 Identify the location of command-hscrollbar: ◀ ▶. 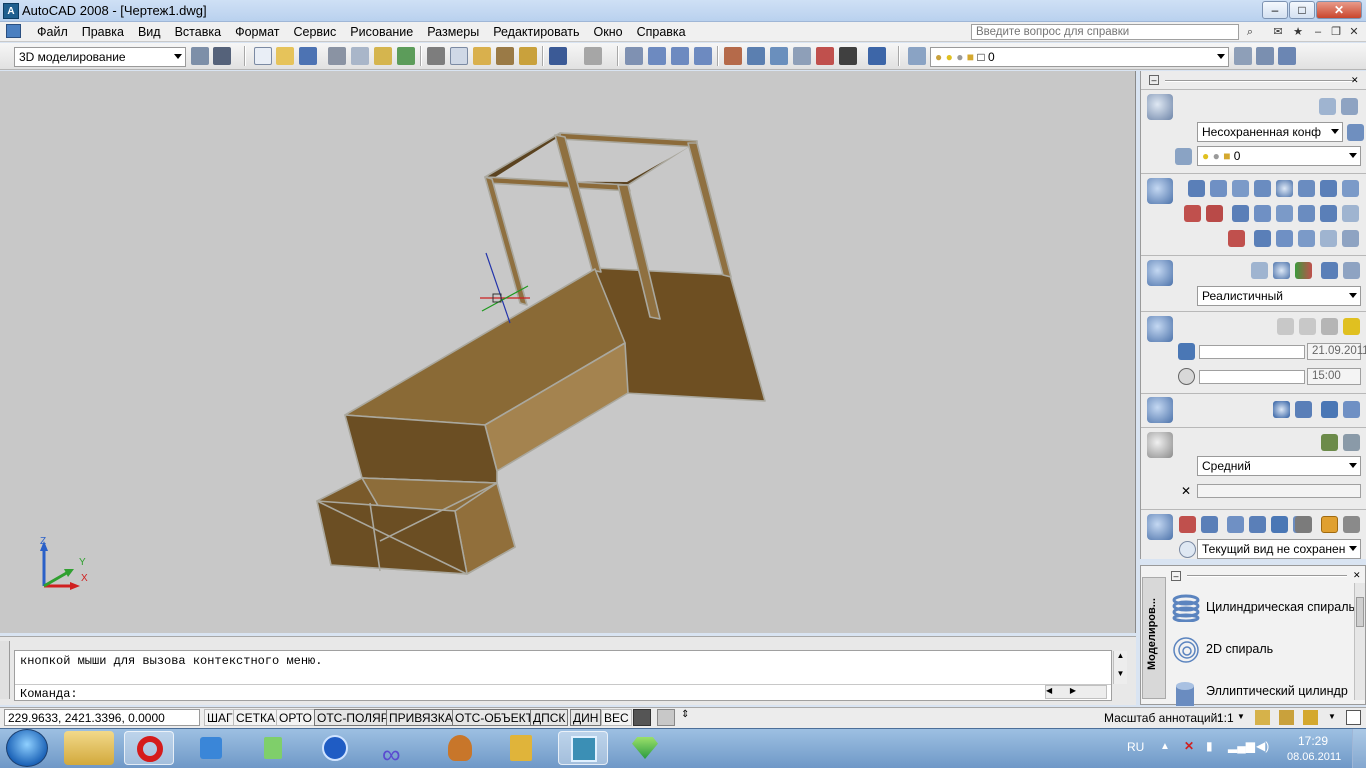
(1076, 692).